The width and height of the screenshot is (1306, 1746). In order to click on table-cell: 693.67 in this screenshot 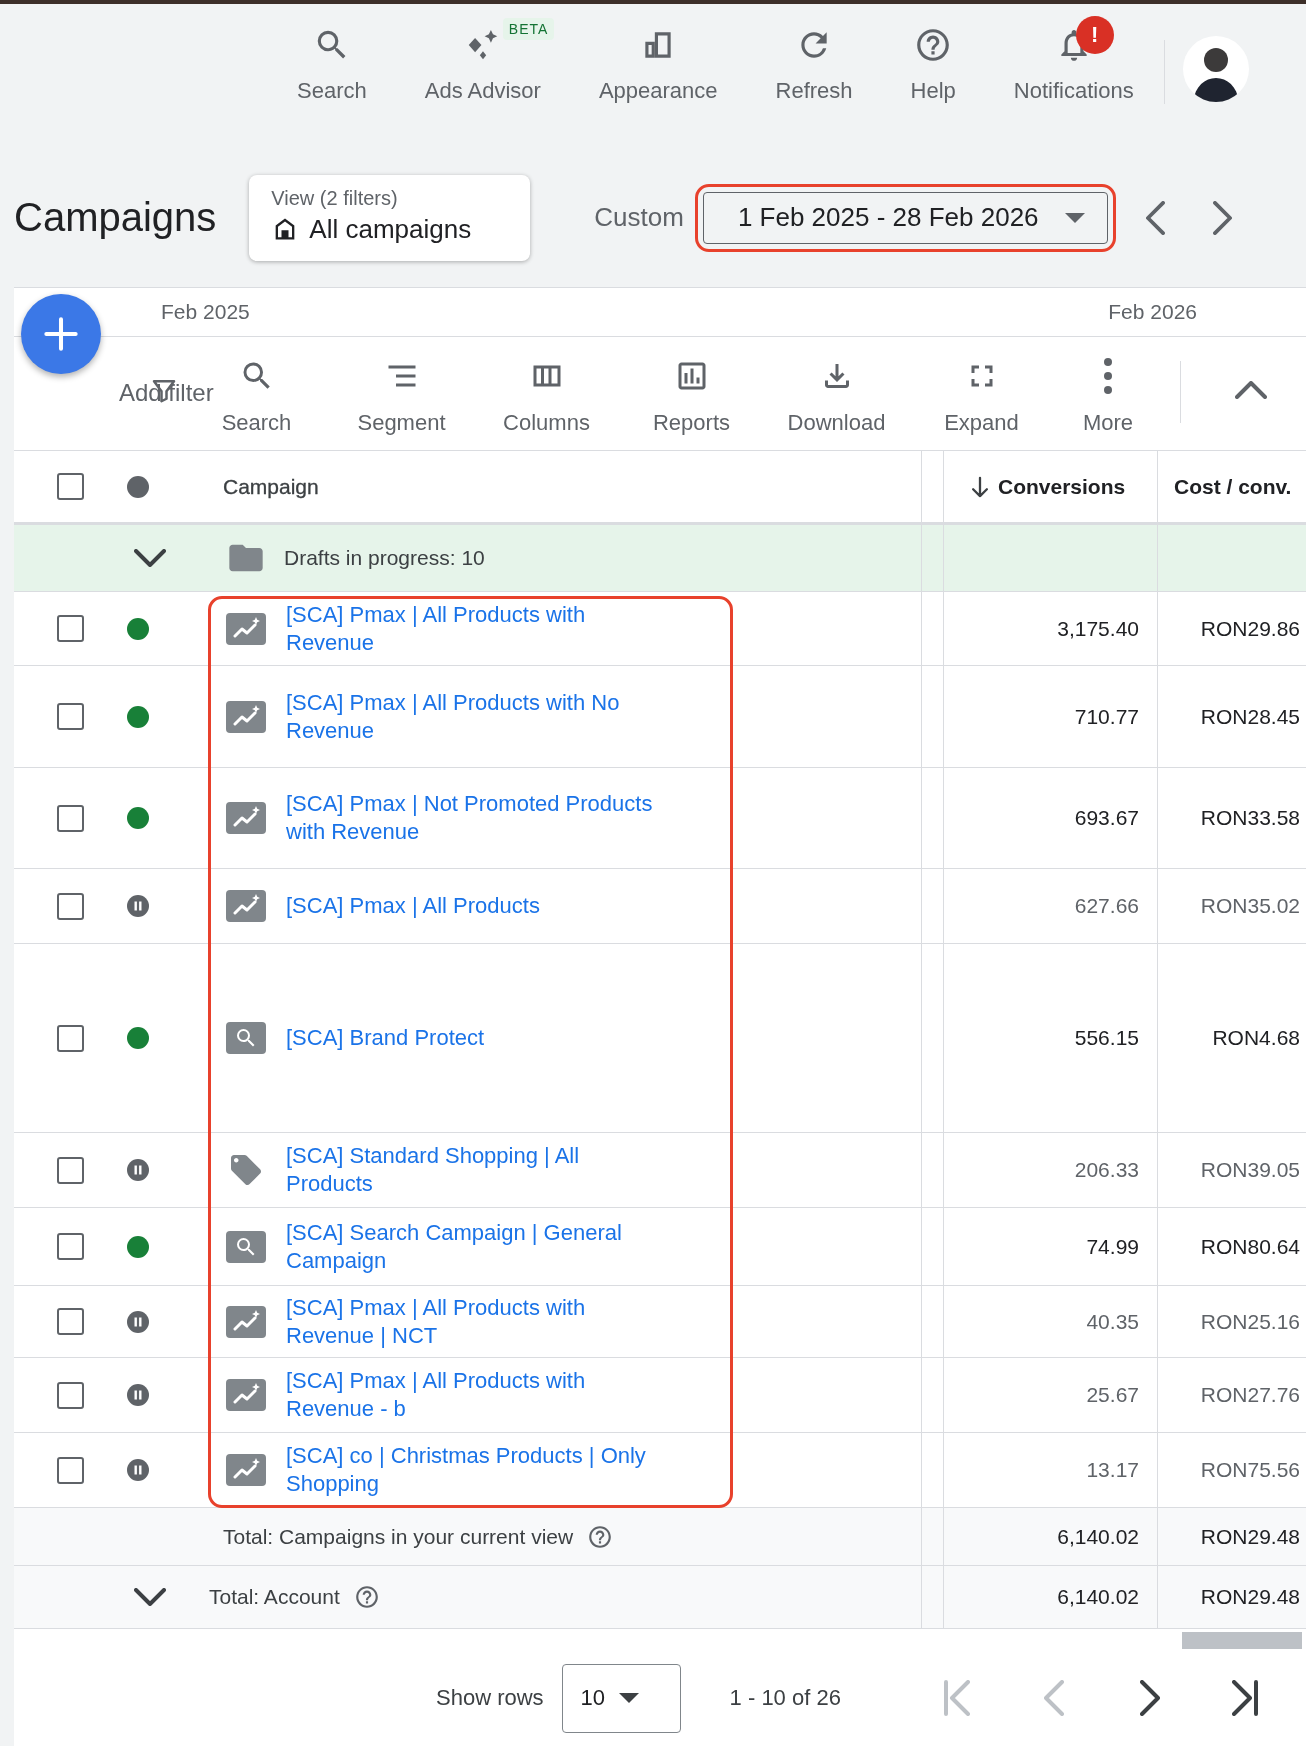, I will do `click(1106, 818)`.